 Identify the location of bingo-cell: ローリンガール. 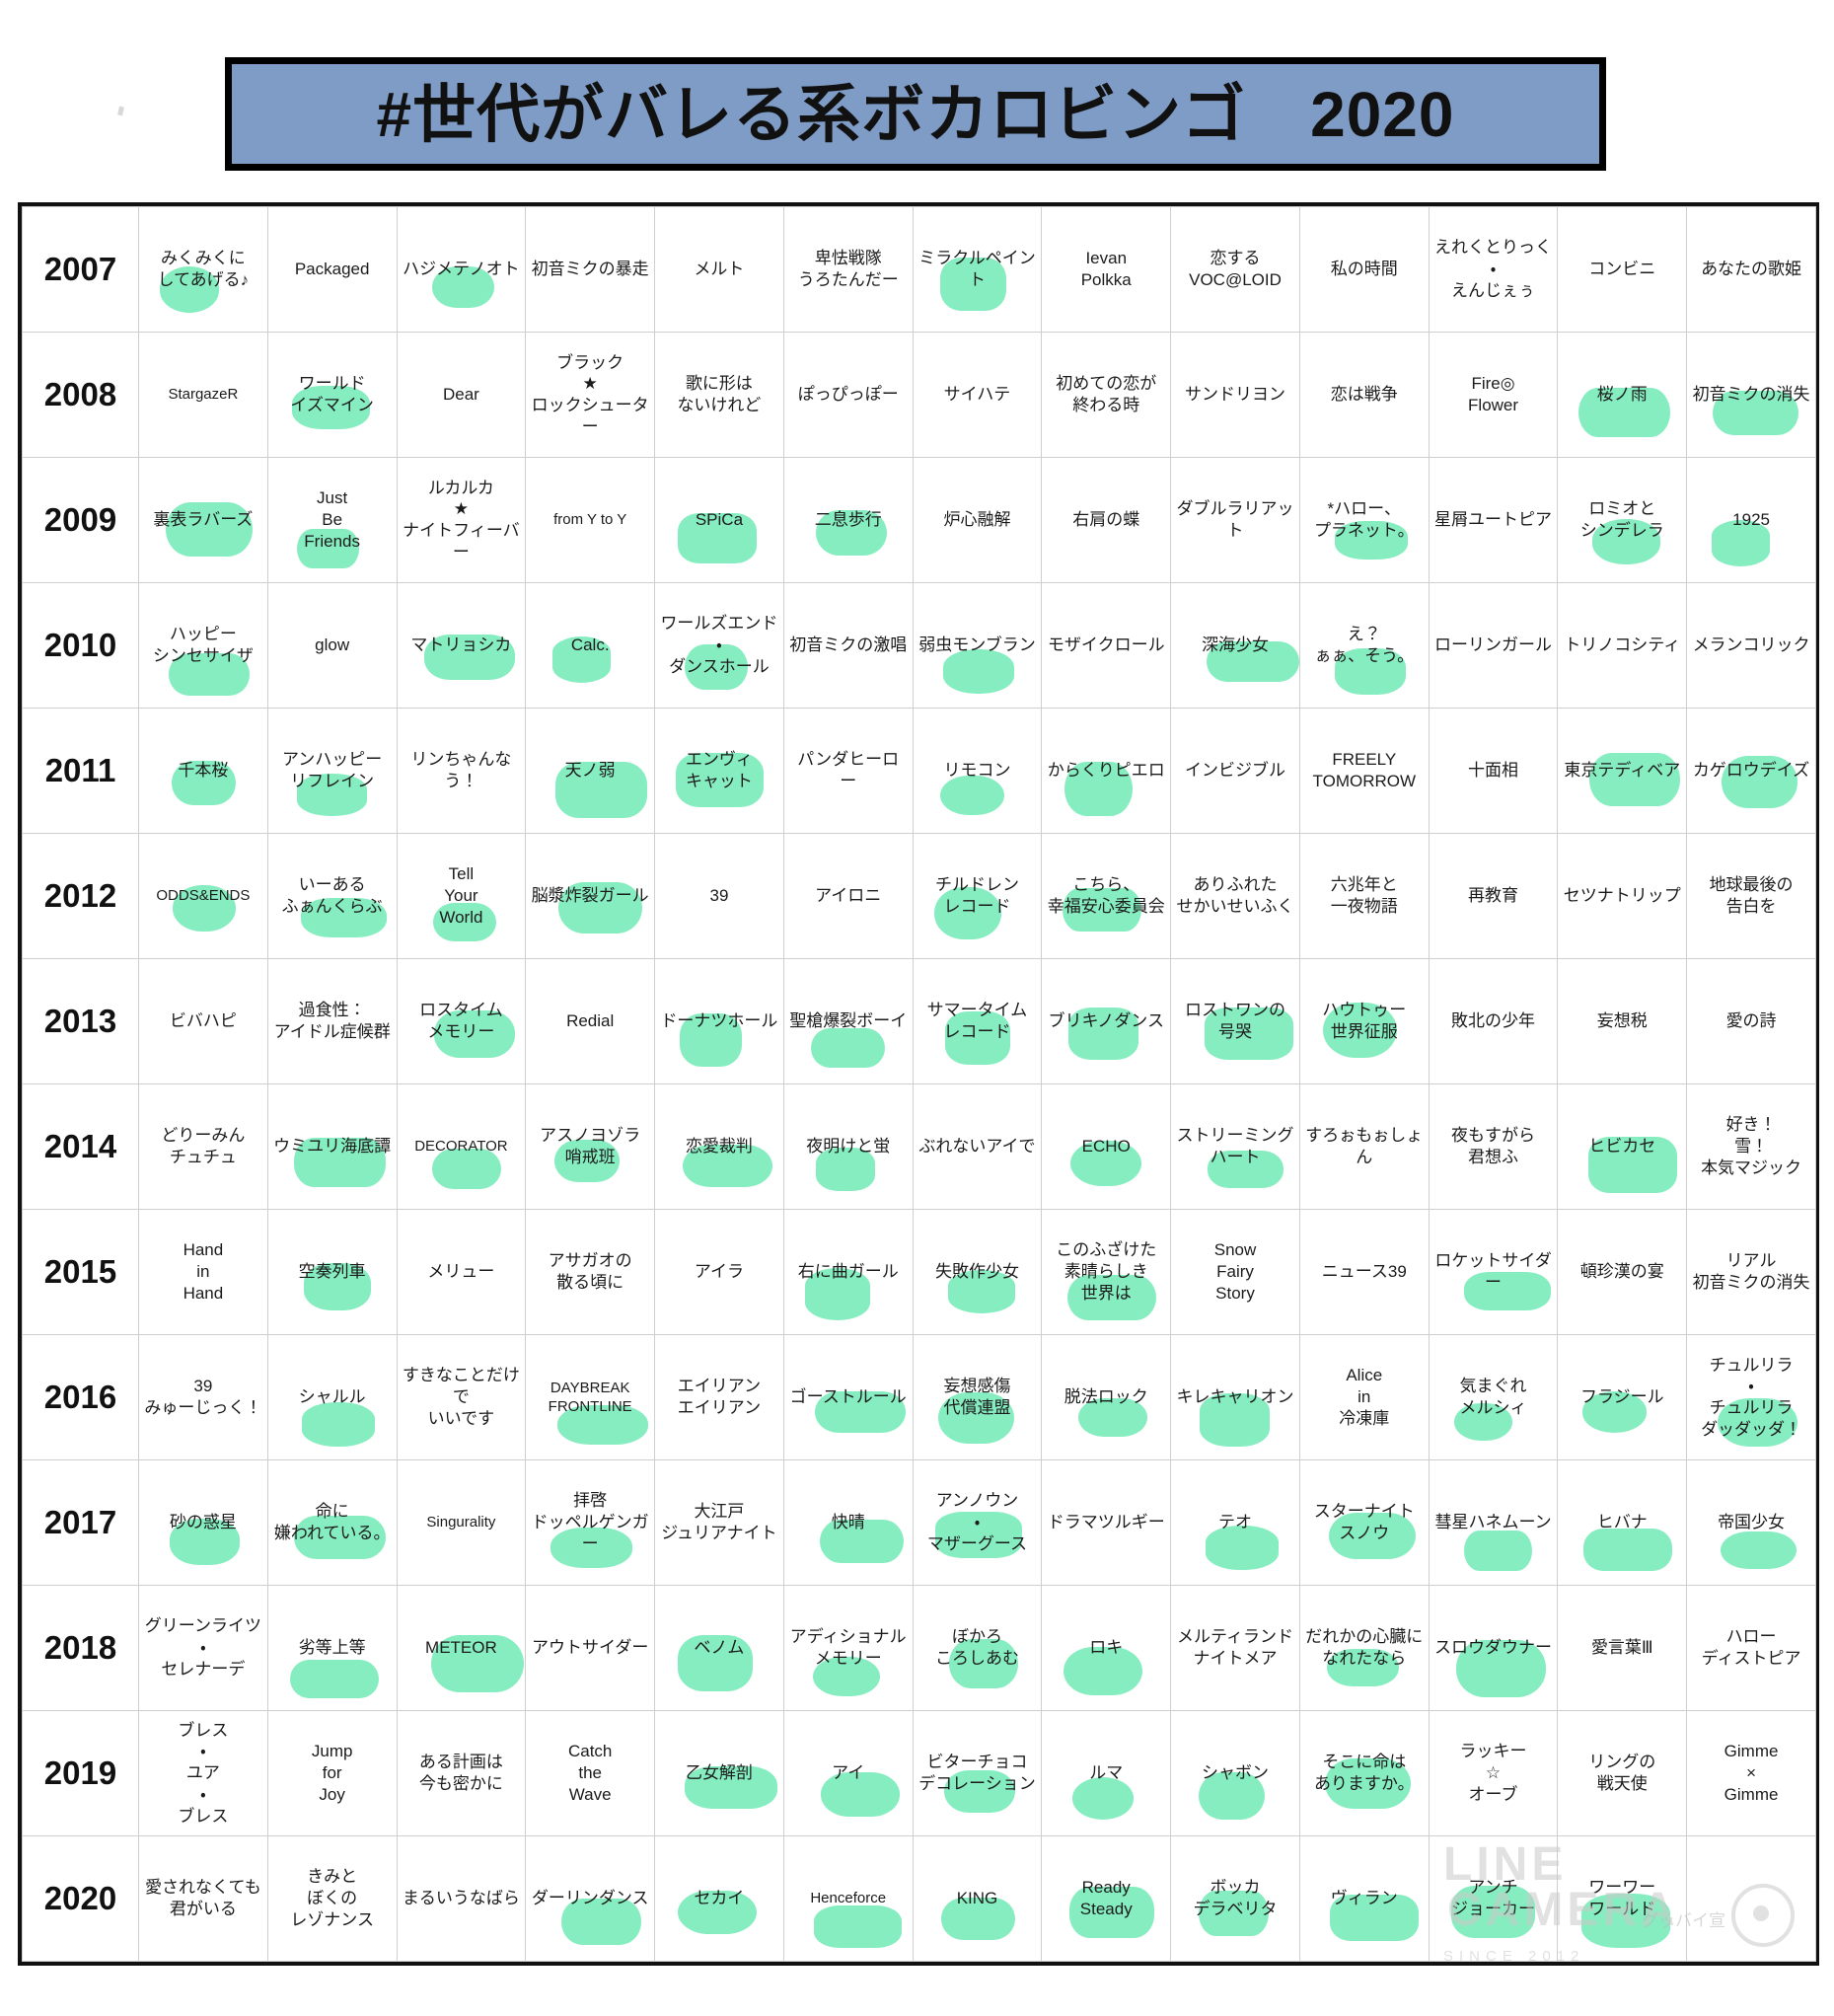
(1493, 645).